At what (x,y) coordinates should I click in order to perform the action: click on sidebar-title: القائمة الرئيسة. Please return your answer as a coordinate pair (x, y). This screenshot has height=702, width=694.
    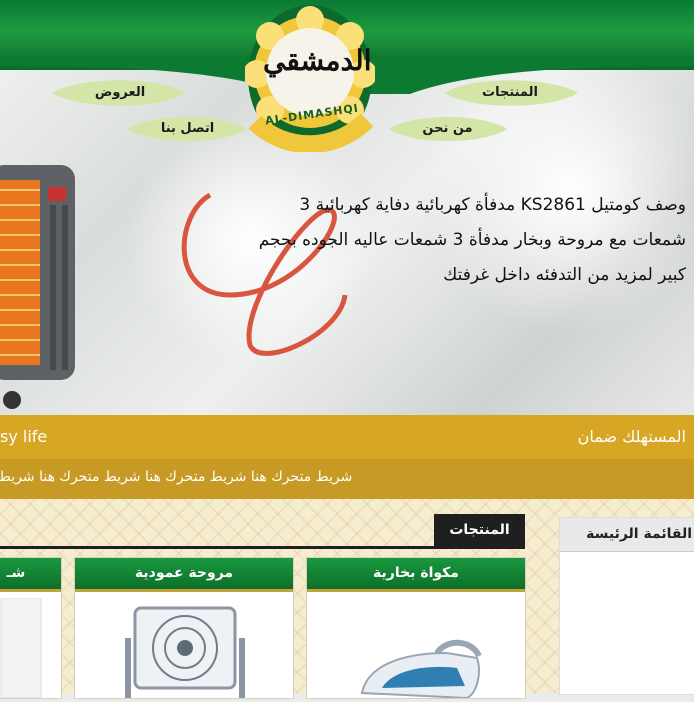
    Looking at the image, I should click on (627, 535).